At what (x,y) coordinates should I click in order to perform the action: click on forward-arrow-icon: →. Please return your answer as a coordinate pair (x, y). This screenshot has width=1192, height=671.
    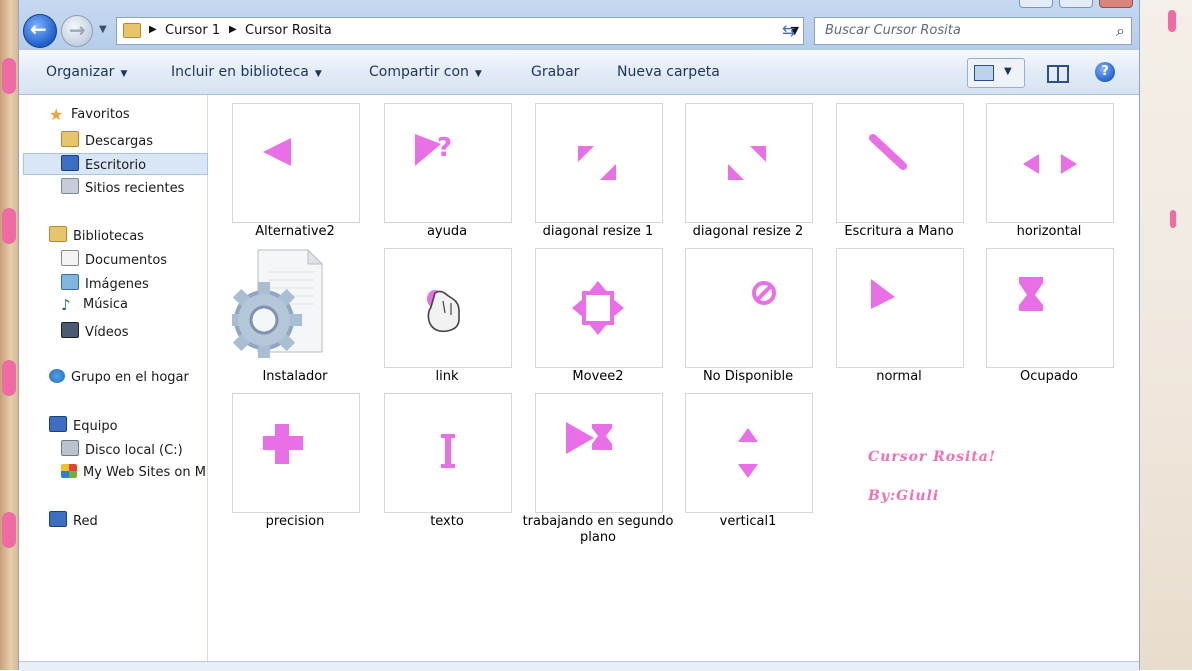
    Looking at the image, I should click on (77, 30).